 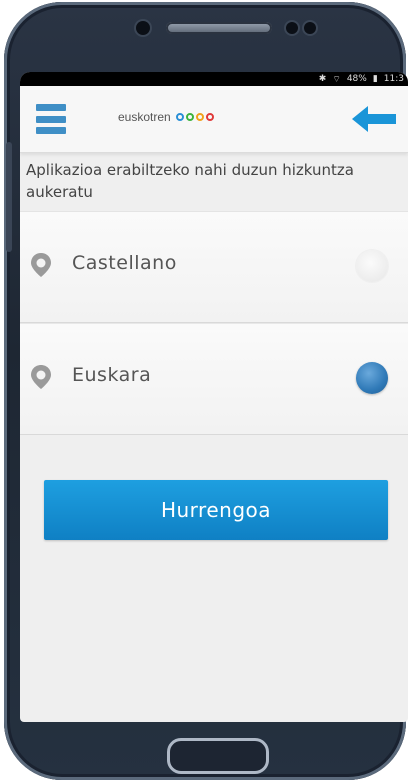 What do you see at coordinates (143, 28) in the screenshot?
I see `front-camera-icon` at bounding box center [143, 28].